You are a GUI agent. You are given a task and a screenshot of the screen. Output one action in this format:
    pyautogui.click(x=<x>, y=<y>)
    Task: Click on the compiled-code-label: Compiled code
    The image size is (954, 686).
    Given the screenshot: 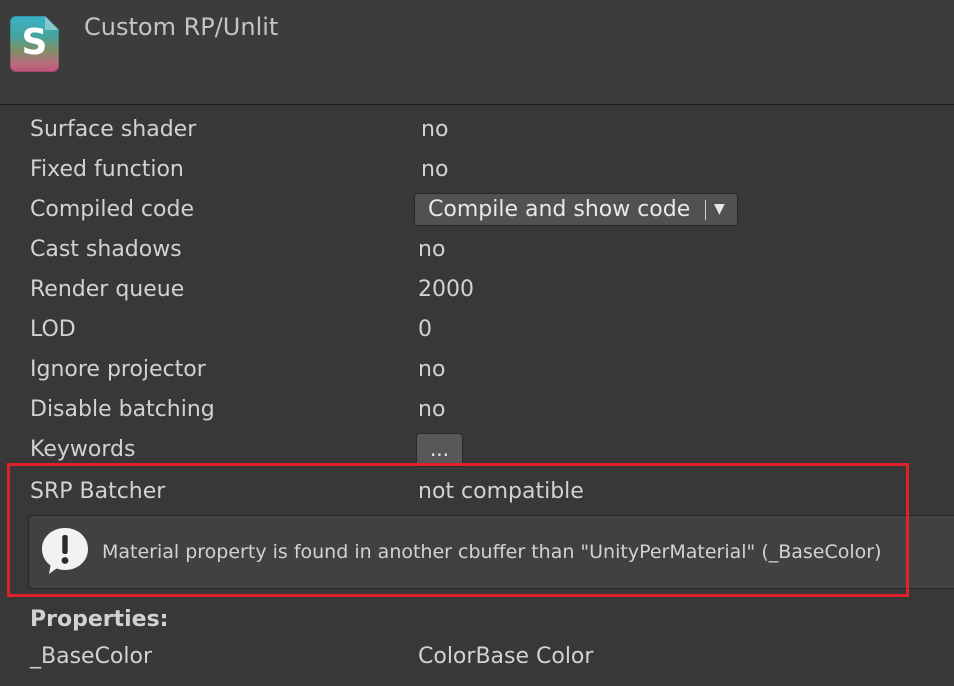 What is the action you would take?
    pyautogui.click(x=112, y=209)
    